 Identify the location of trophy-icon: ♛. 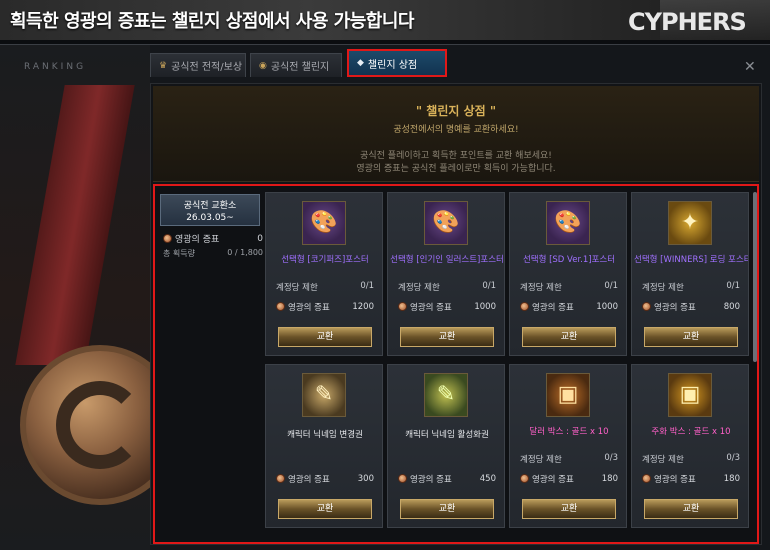
(163, 65).